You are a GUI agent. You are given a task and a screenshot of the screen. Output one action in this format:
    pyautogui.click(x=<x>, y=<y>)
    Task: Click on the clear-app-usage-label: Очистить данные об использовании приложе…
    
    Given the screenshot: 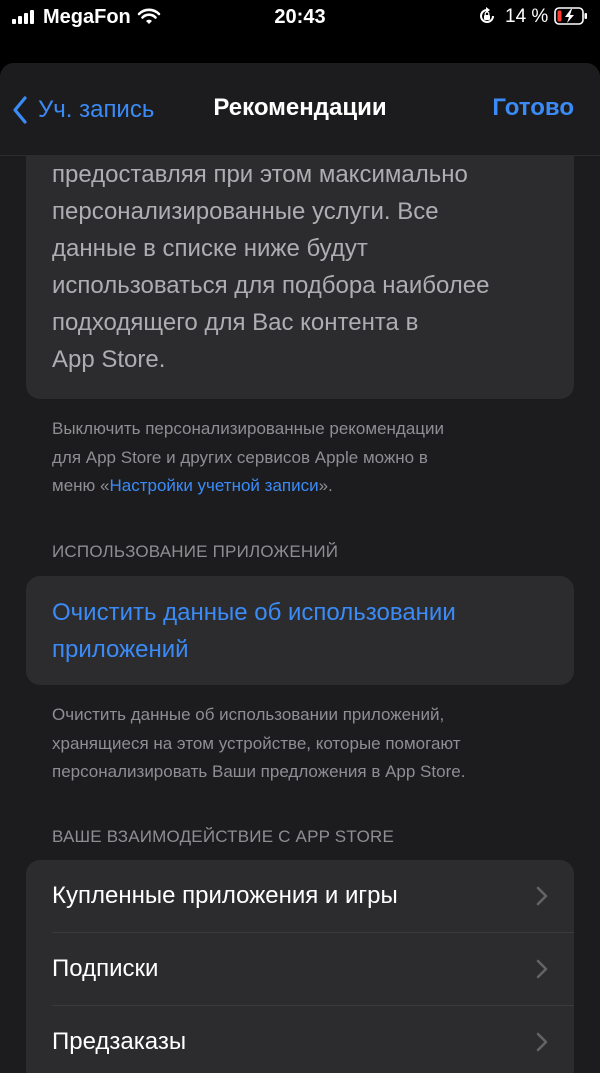 What is the action you would take?
    pyautogui.click(x=303, y=631)
    